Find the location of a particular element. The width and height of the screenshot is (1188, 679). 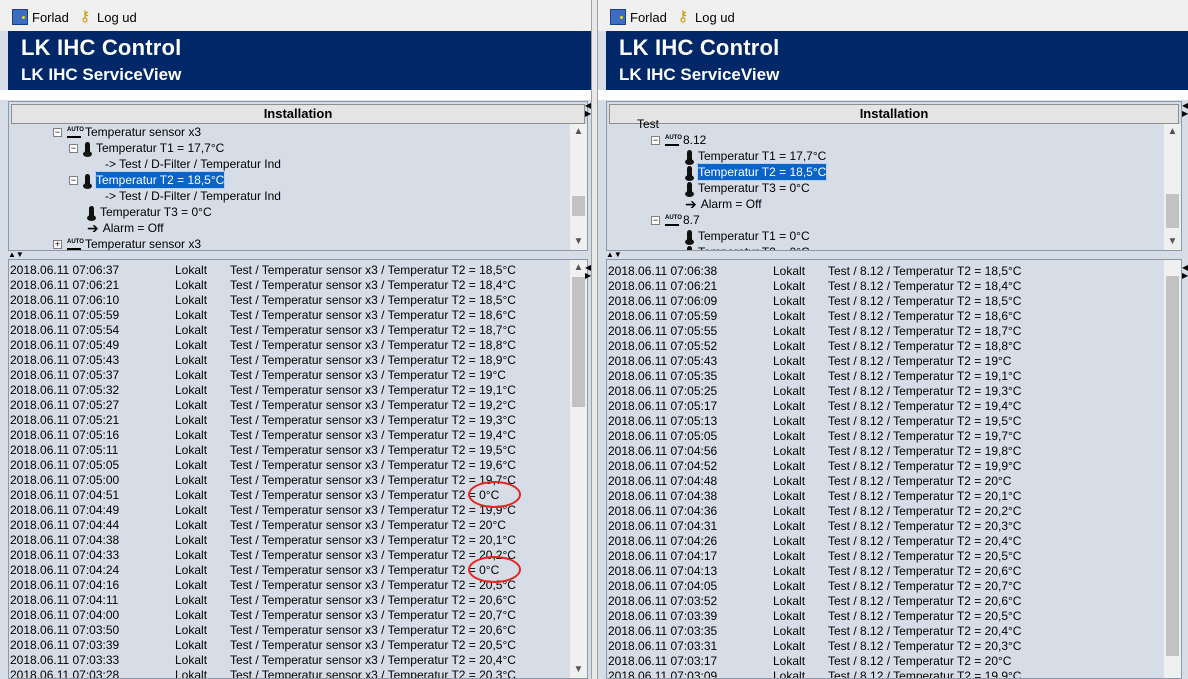

log-date: 2018.06.11 07:04:31 is located at coordinates (663, 526).